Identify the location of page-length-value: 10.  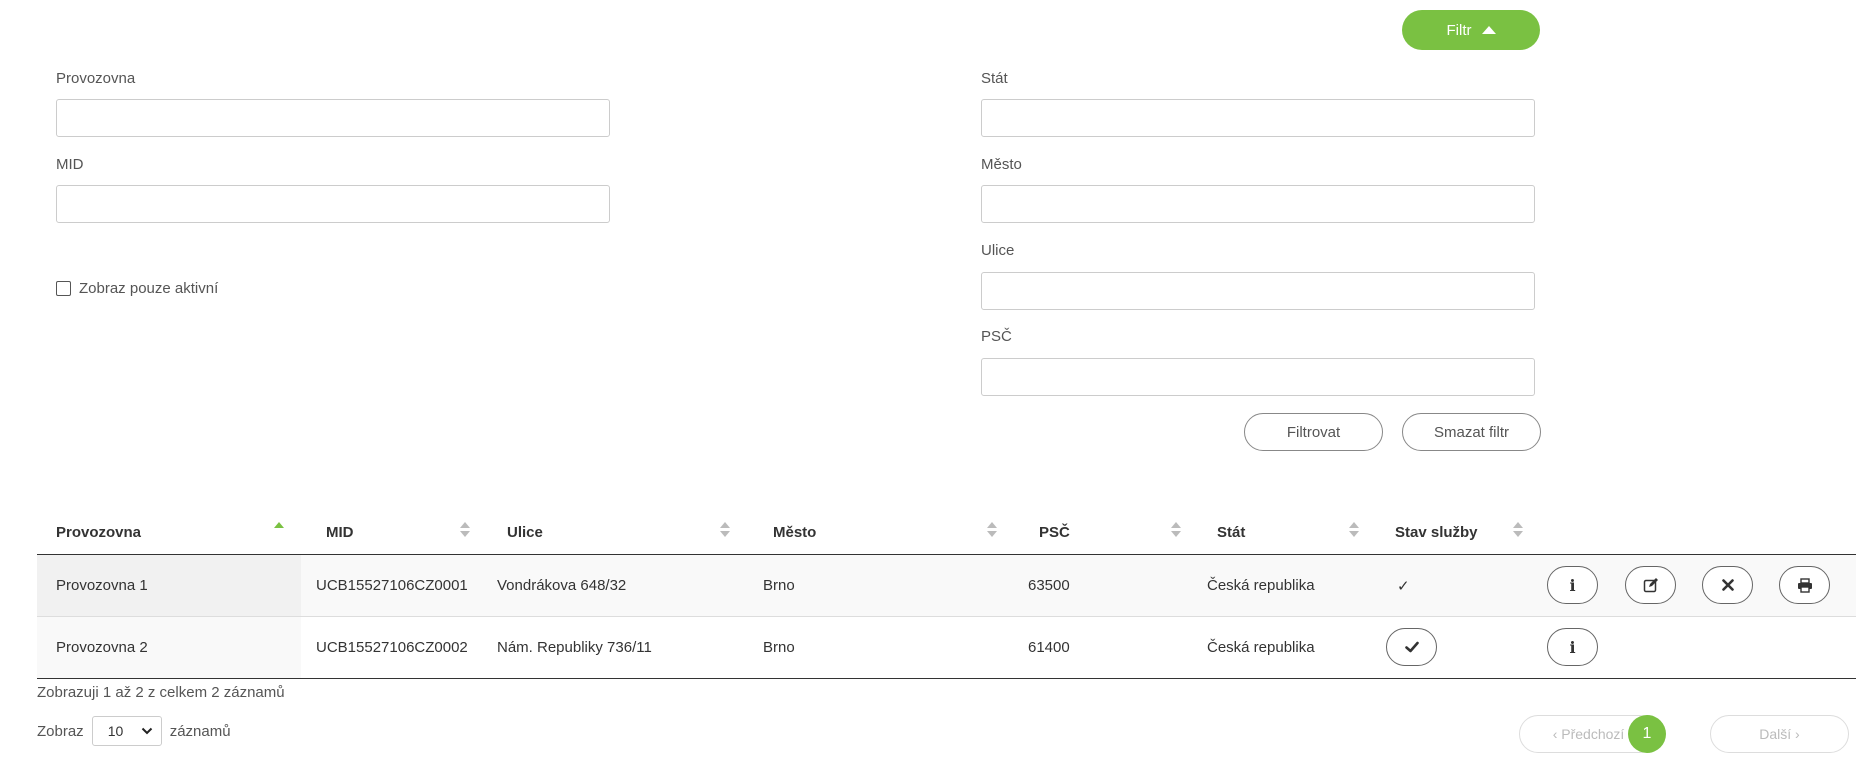
(115, 731).